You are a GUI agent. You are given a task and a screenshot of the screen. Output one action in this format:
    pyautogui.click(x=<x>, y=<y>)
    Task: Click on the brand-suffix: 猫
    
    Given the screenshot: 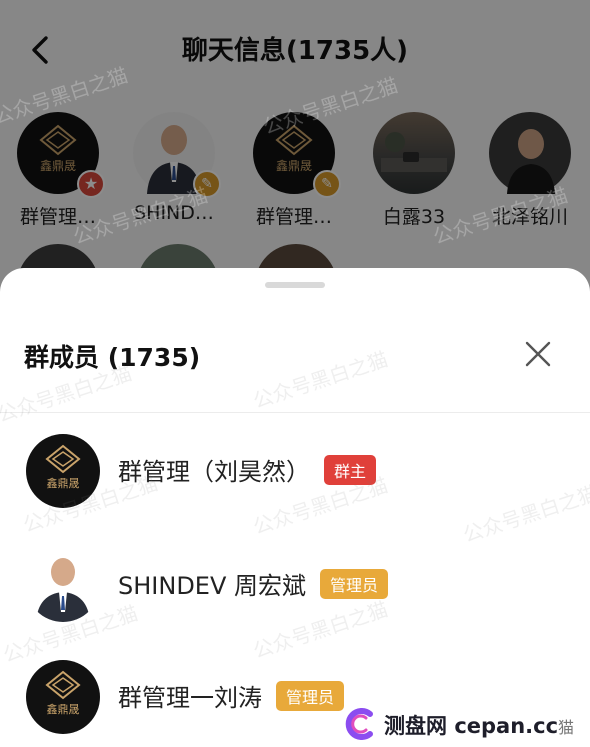 What is the action you would take?
    pyautogui.click(x=566, y=727)
    